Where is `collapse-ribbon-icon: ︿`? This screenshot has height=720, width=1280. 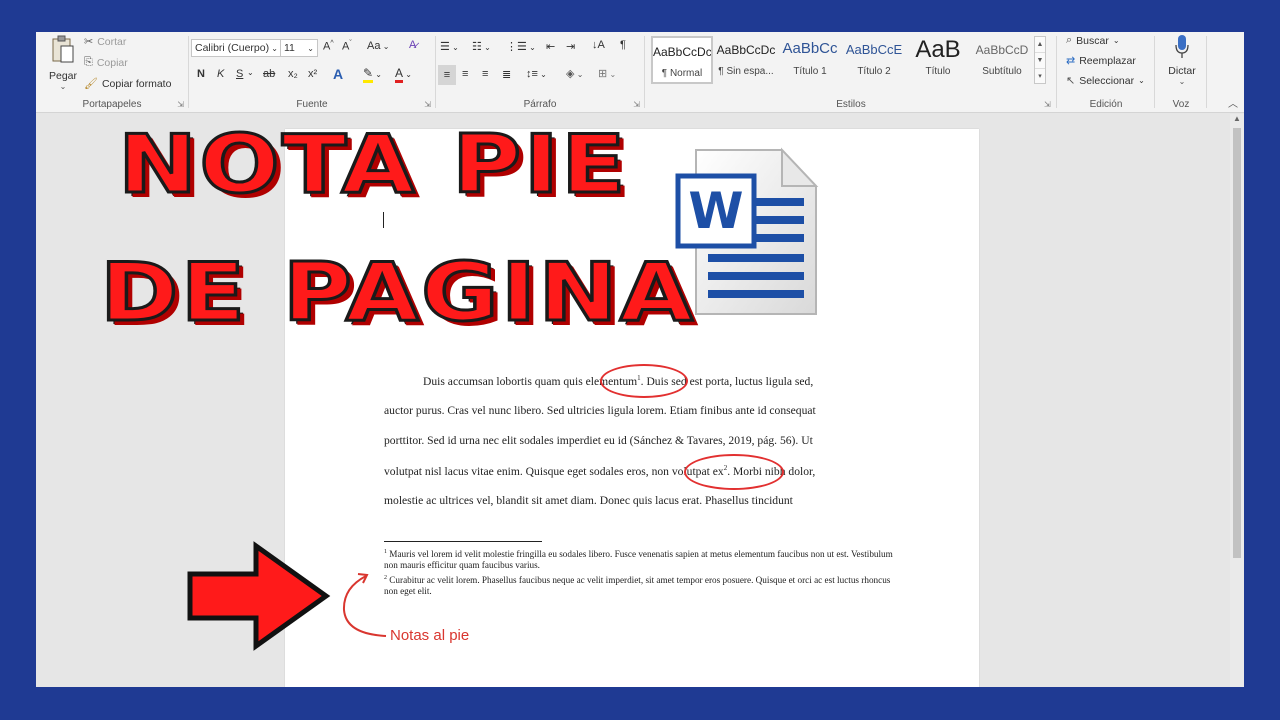 collapse-ribbon-icon: ︿ is located at coordinates (1233, 102).